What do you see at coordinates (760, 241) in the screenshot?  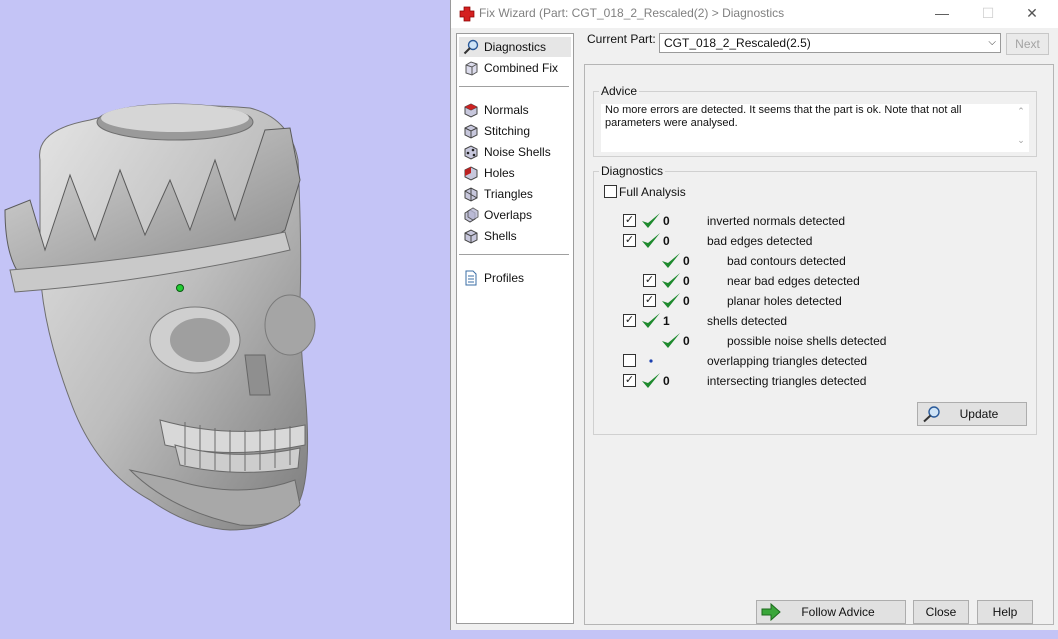 I see `diag-label: bad edges detected` at bounding box center [760, 241].